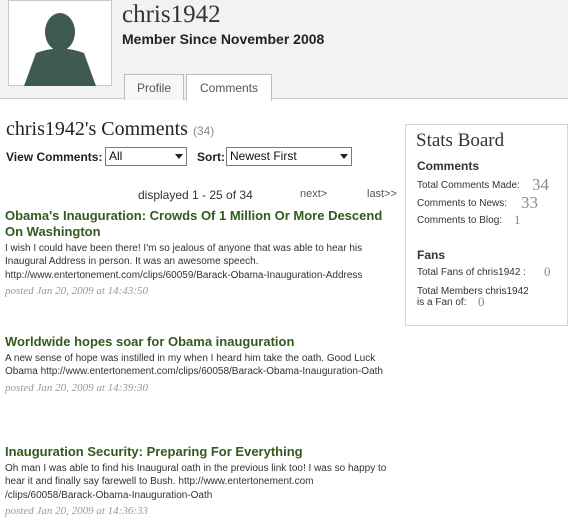 Image resolution: width=568 pixels, height=523 pixels. I want to click on stat-member-is-fan: Total Members chris1942 is a Fan of:, so click(473, 297).